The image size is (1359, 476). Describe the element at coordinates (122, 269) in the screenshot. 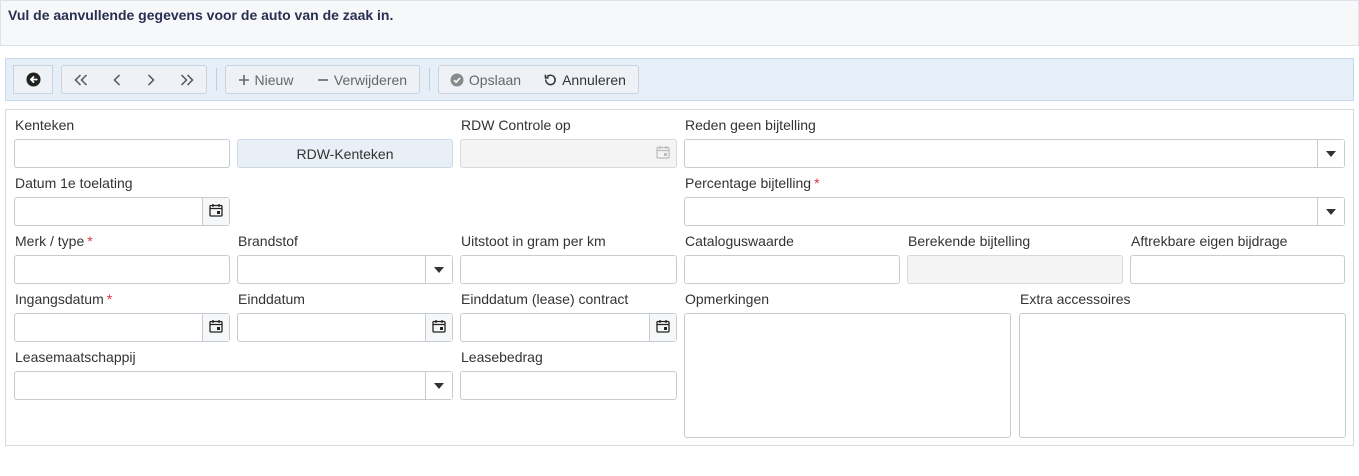

I see `merk-type-input` at that location.